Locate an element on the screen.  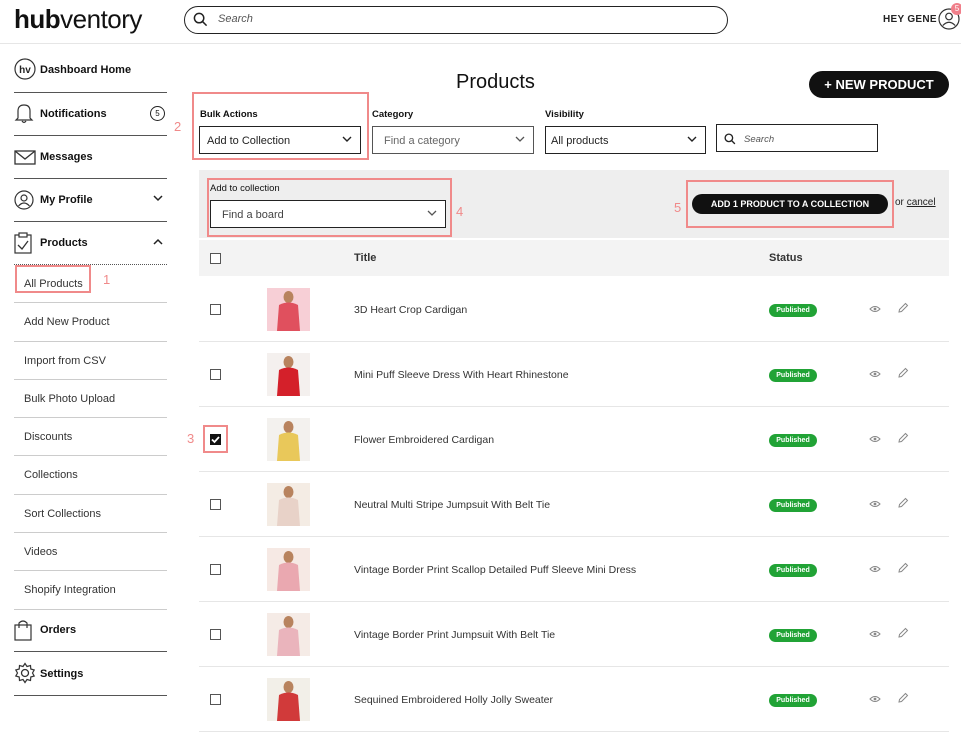
sidebar-subitem: Collections is located at coordinates (90, 475).